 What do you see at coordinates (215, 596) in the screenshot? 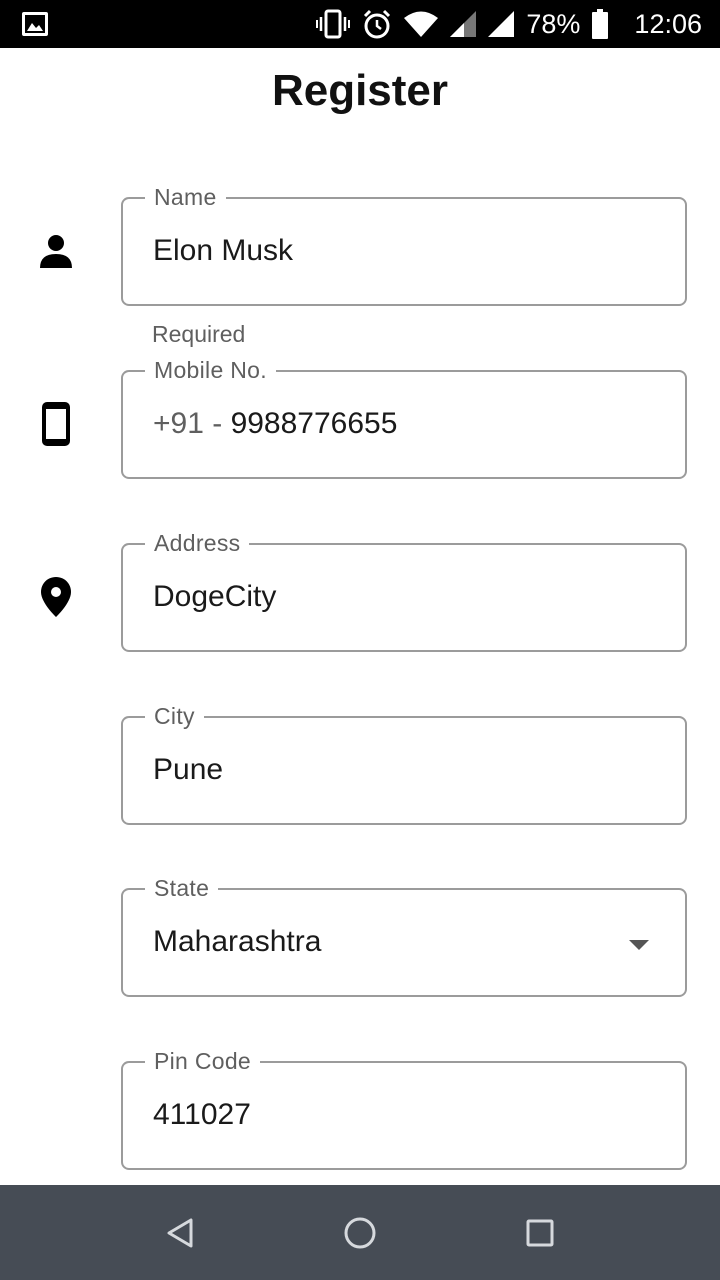
I see `address-value: DogeCity` at bounding box center [215, 596].